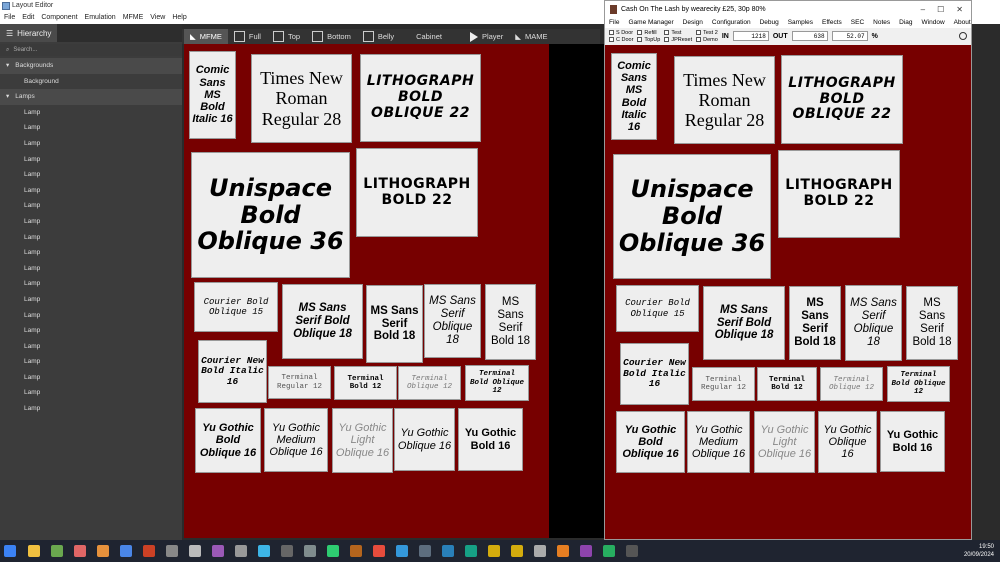  I want to click on clock: 19:50 20/09/2024, so click(979, 551).